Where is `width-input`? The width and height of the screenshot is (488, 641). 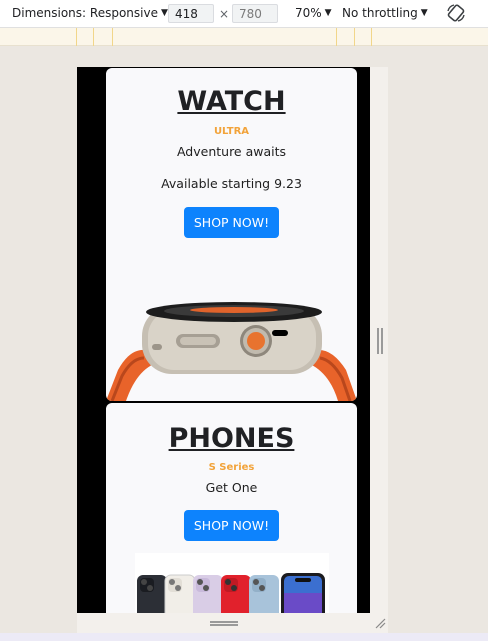
width-input is located at coordinates (191, 13).